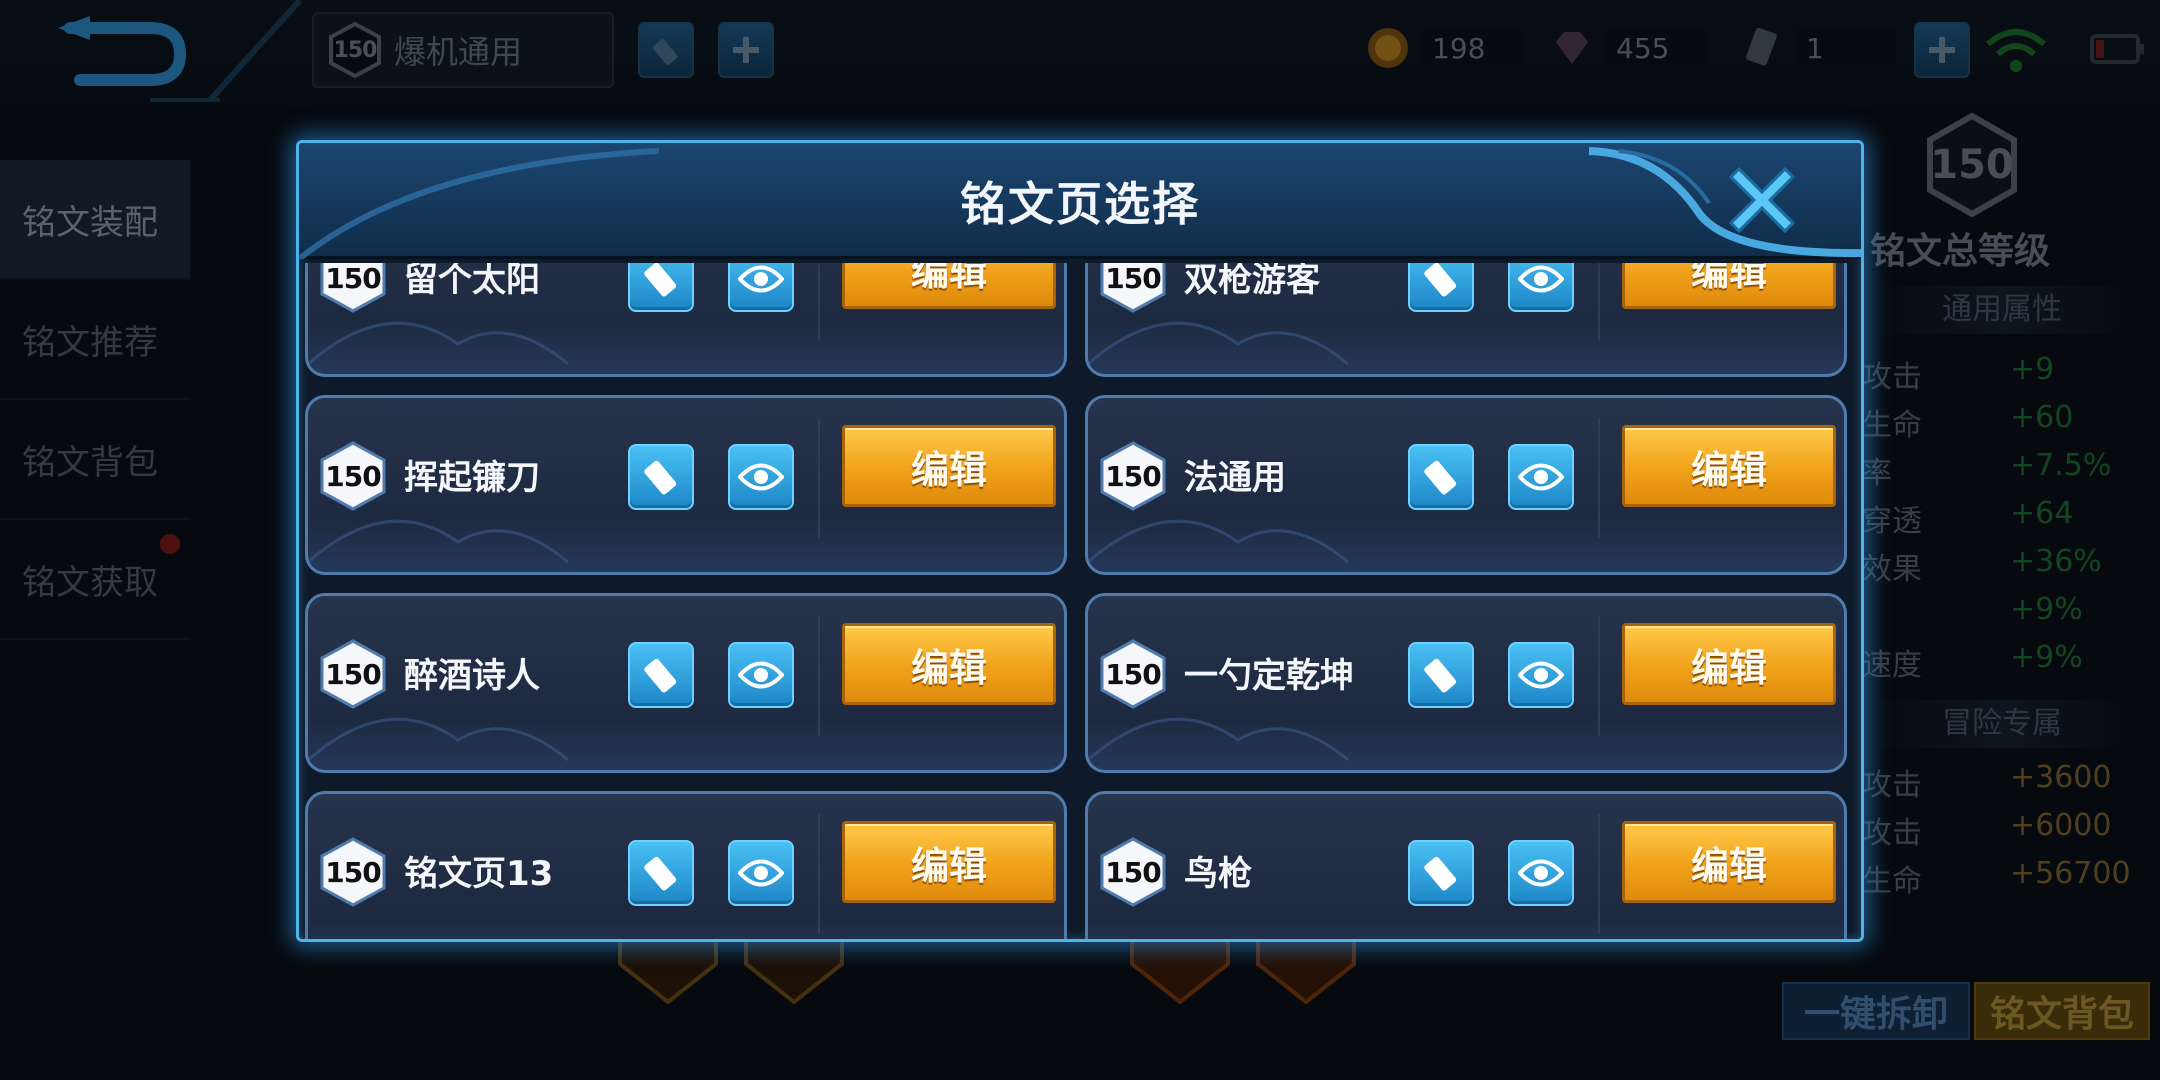 The height and width of the screenshot is (1080, 2160). Describe the element at coordinates (686, 320) in the screenshot. I see `rune-page-card: 150 留个太阳 编辑` at that location.